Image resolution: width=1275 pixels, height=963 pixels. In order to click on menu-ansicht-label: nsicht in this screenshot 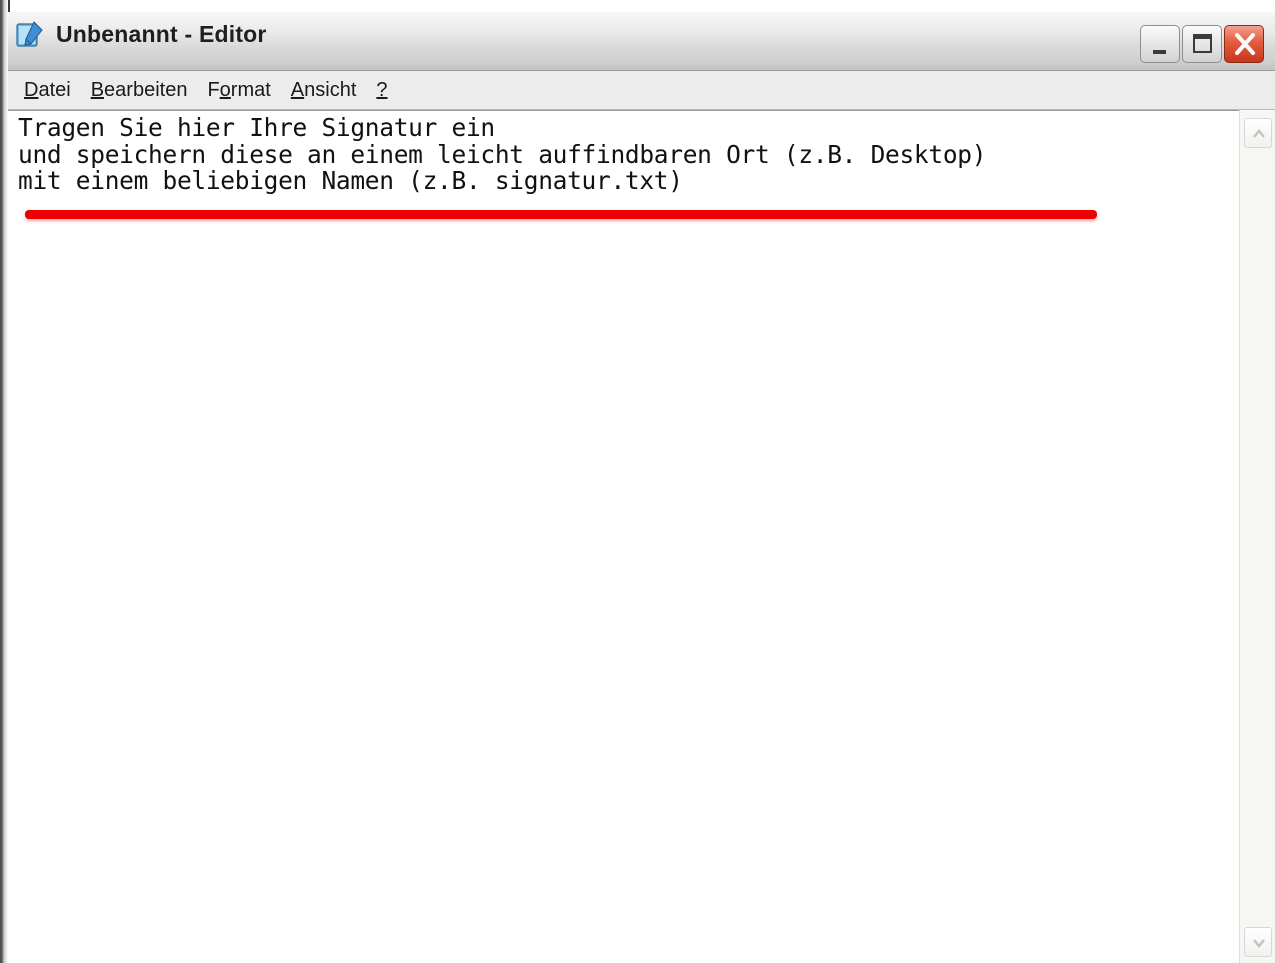, I will do `click(330, 90)`.